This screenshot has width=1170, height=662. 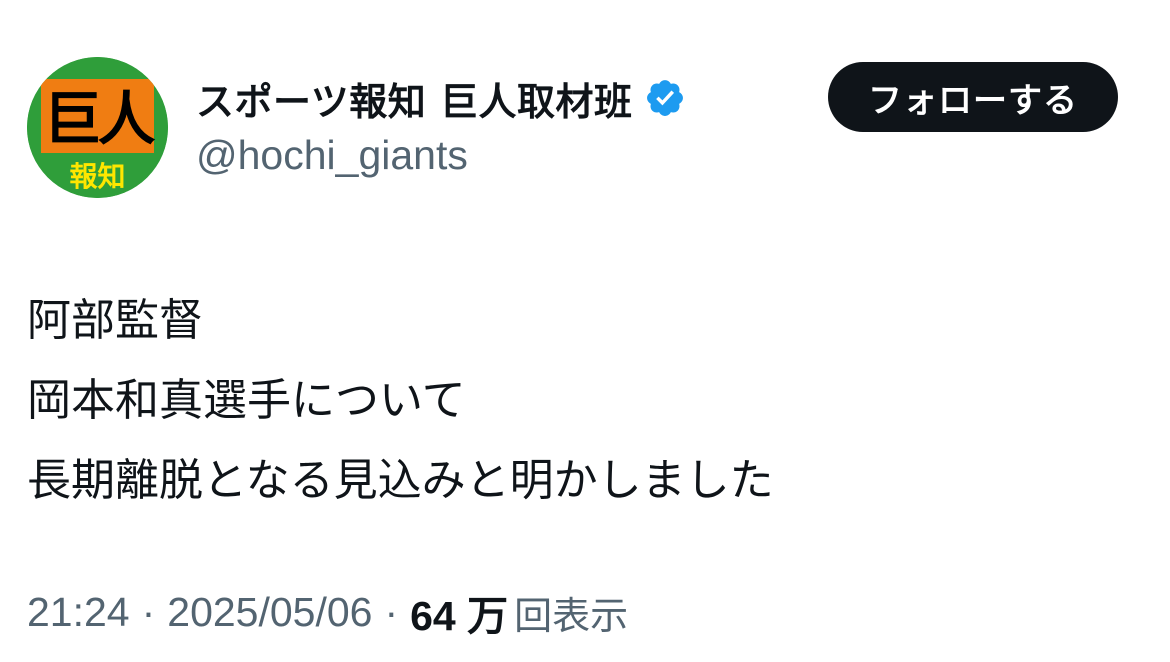 What do you see at coordinates (115, 320) in the screenshot?
I see `tweet-line: 阿部監督` at bounding box center [115, 320].